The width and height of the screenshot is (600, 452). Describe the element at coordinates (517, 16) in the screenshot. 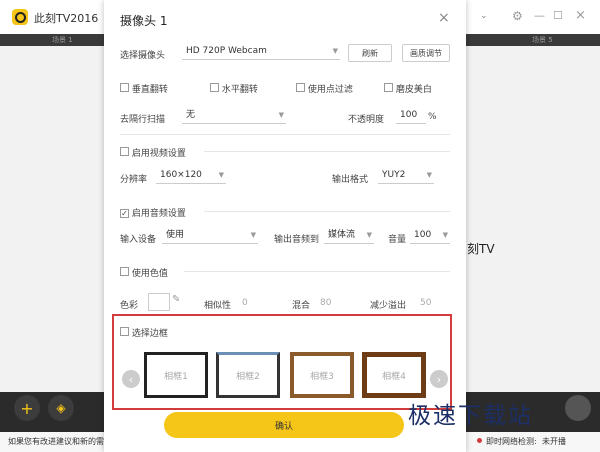

I see `settings-gear-icon: ⚙` at that location.